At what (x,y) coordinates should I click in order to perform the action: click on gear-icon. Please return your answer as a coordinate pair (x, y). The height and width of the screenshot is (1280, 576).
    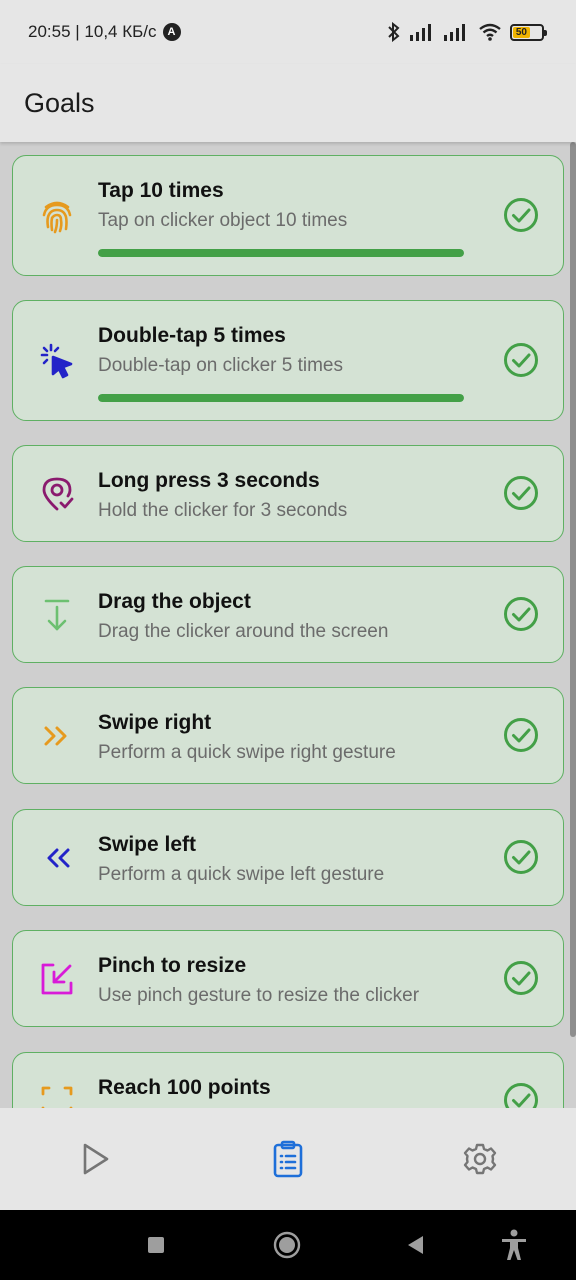
    Looking at the image, I should click on (480, 1159).